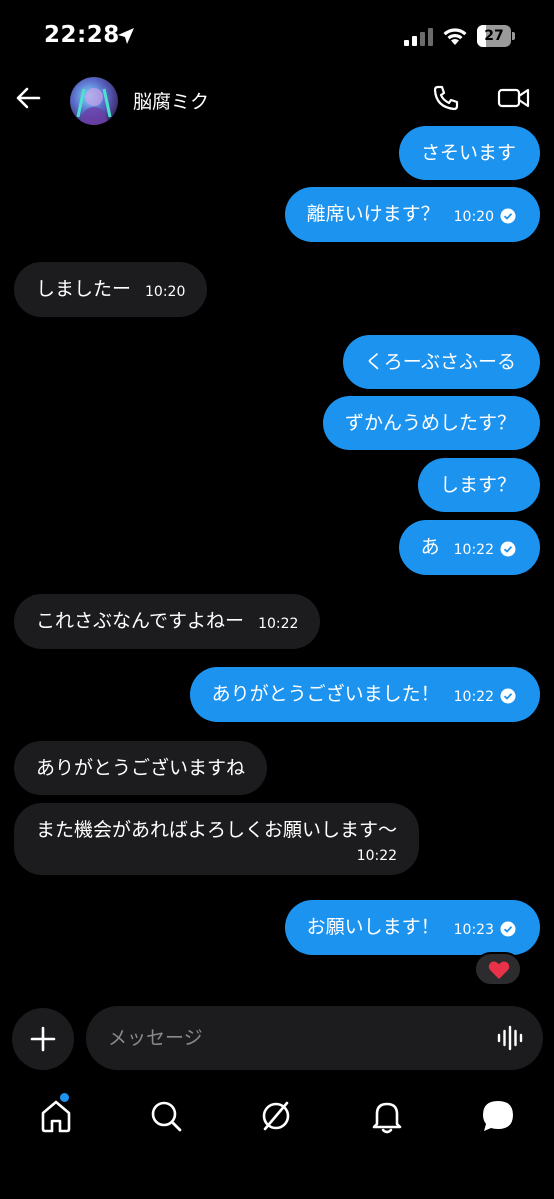 This screenshot has width=554, height=1199. I want to click on message-text: 離席いけます？, so click(373, 214).